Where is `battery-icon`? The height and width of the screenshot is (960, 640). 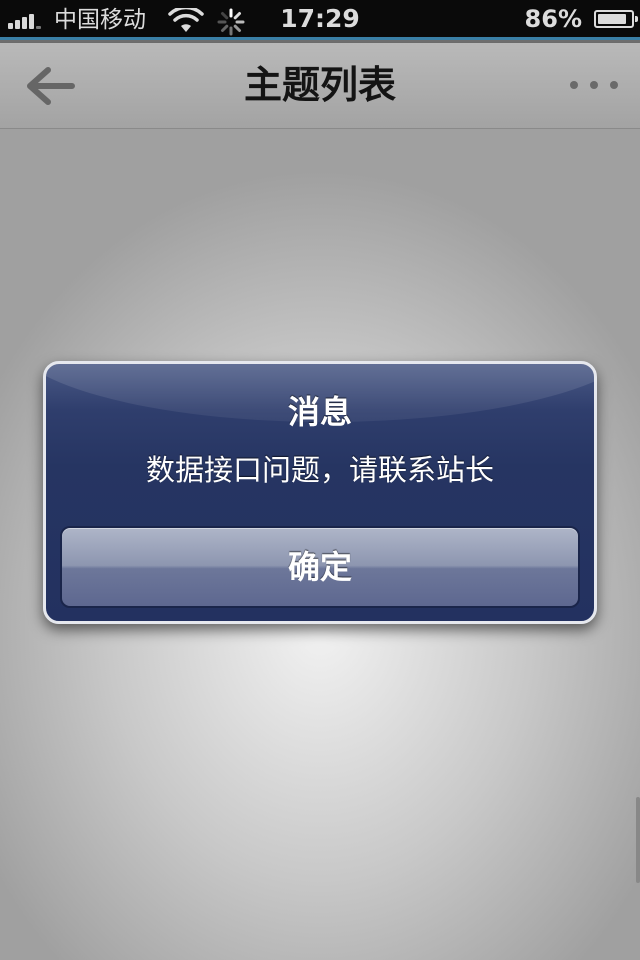 battery-icon is located at coordinates (616, 19).